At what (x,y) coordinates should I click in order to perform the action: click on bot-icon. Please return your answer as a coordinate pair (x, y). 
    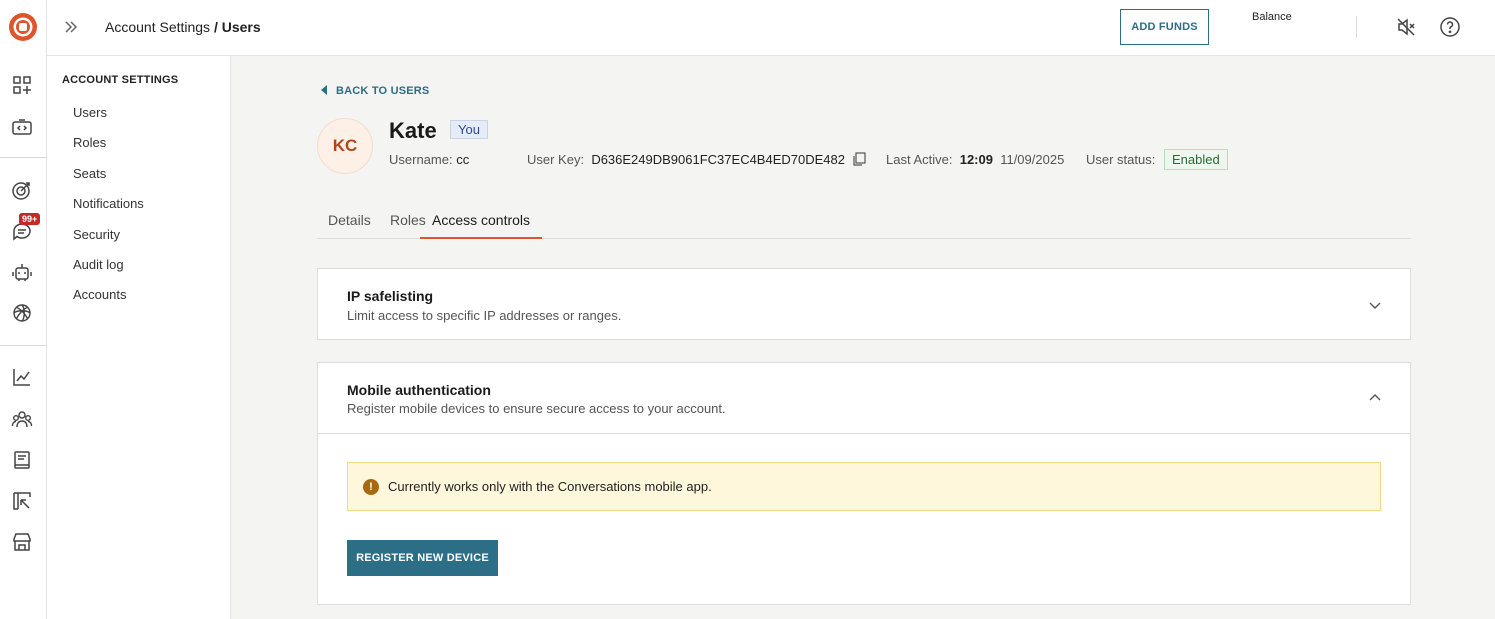
    Looking at the image, I should click on (22, 272).